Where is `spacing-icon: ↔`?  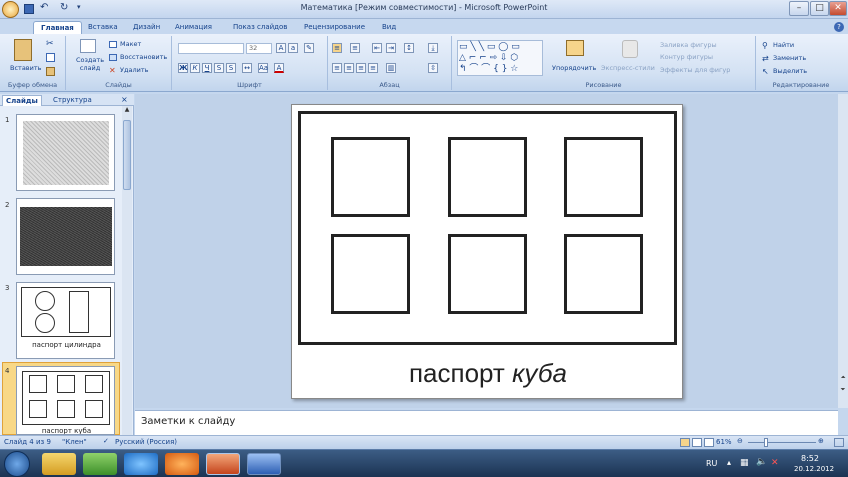
spacing-icon: ↔ is located at coordinates (247, 68).